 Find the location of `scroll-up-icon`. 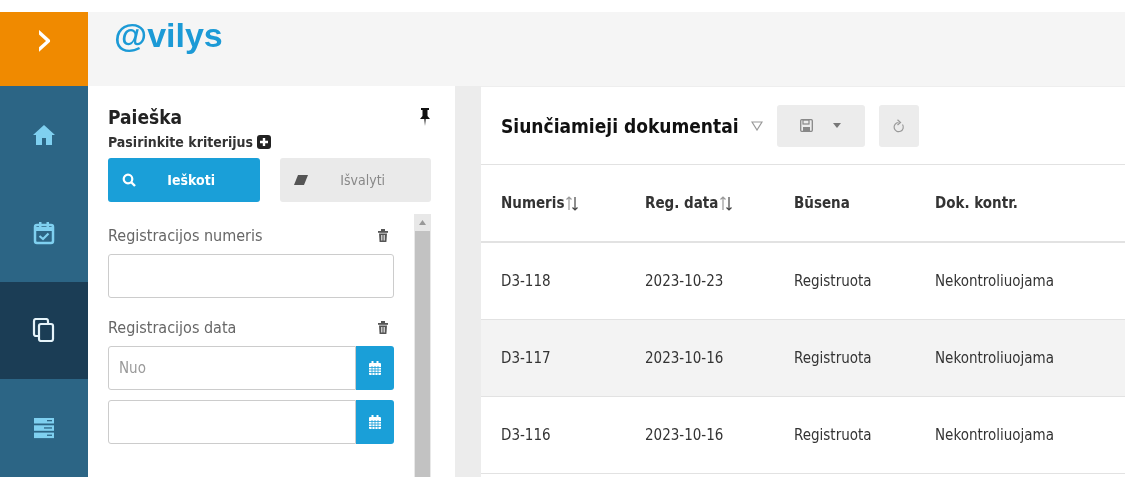

scroll-up-icon is located at coordinates (422, 222).